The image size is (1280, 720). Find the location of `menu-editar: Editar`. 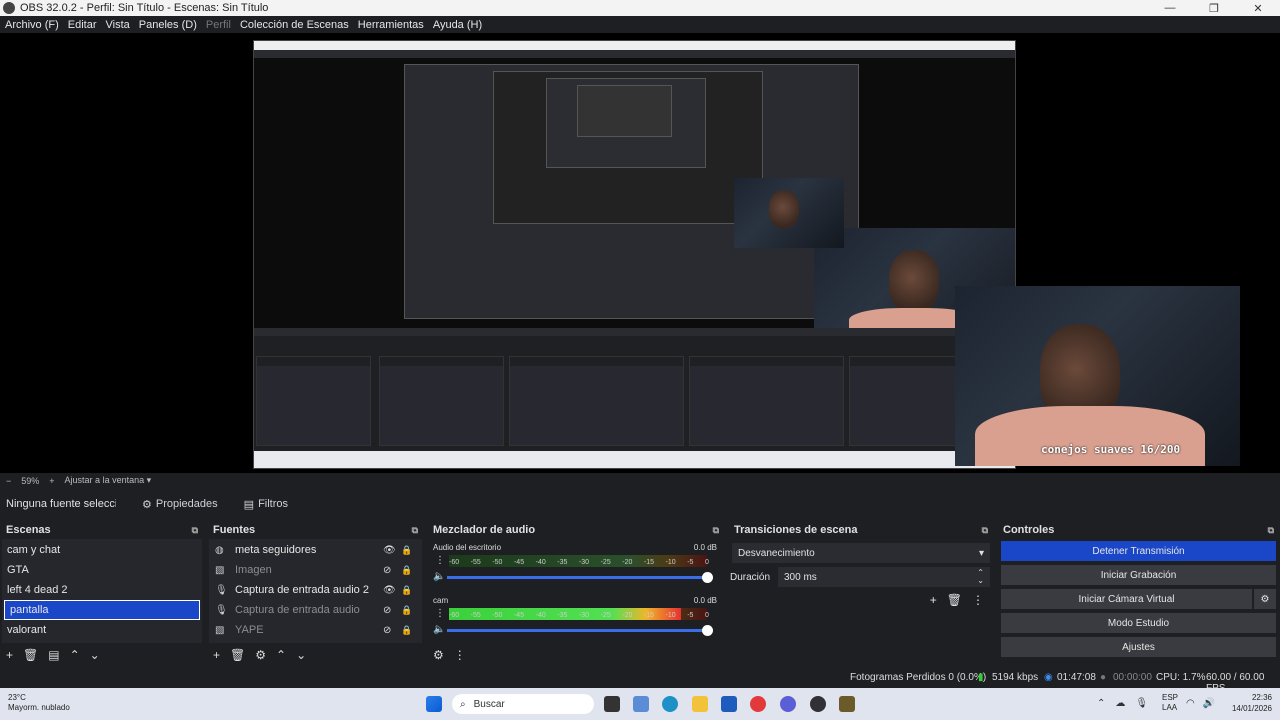

menu-editar: Editar is located at coordinates (82, 25).